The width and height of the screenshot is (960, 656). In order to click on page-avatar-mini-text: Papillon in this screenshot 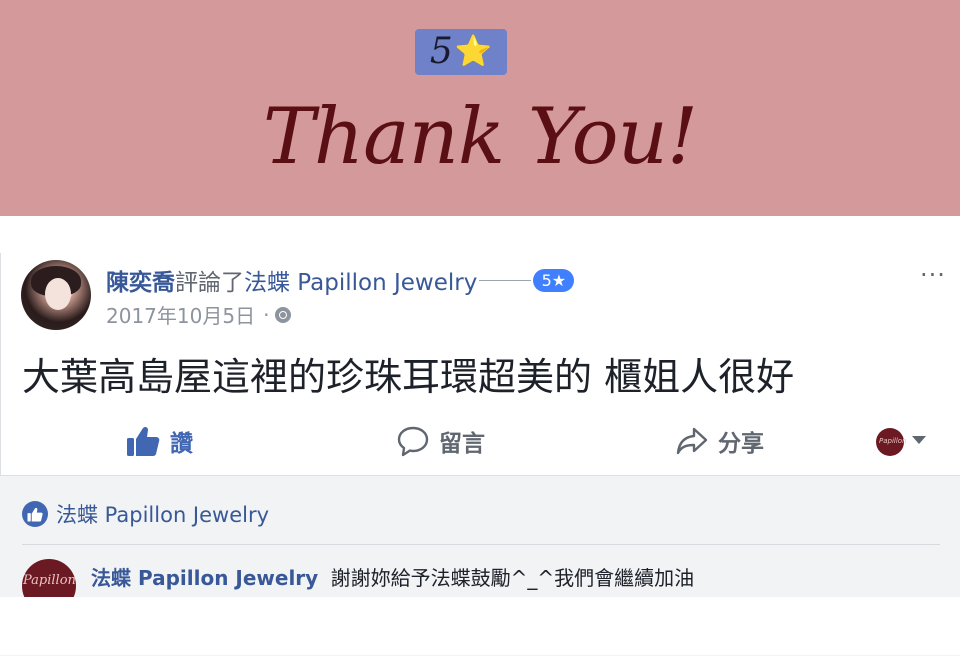, I will do `click(893, 441)`.